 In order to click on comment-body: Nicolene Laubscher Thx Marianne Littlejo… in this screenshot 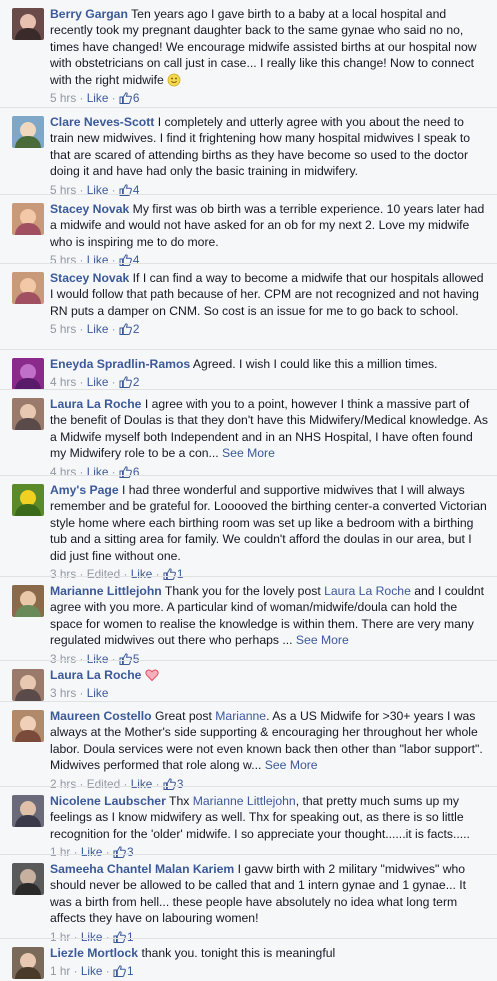, I will do `click(269, 817)`.